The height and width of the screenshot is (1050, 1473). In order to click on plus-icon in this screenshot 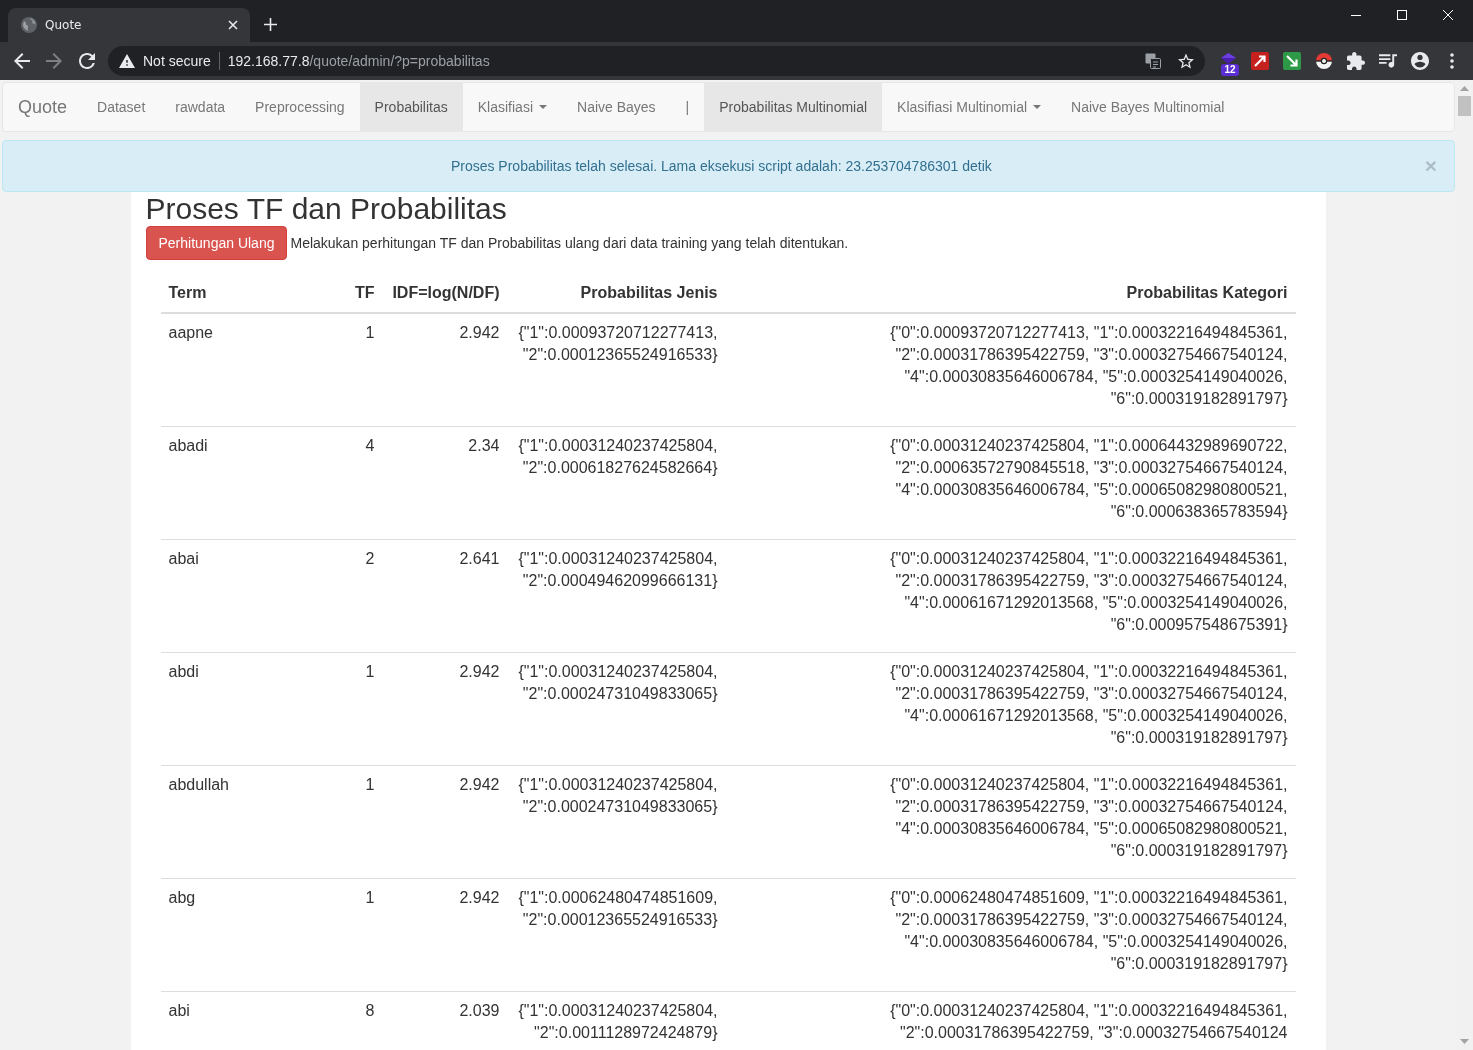, I will do `click(270, 24)`.